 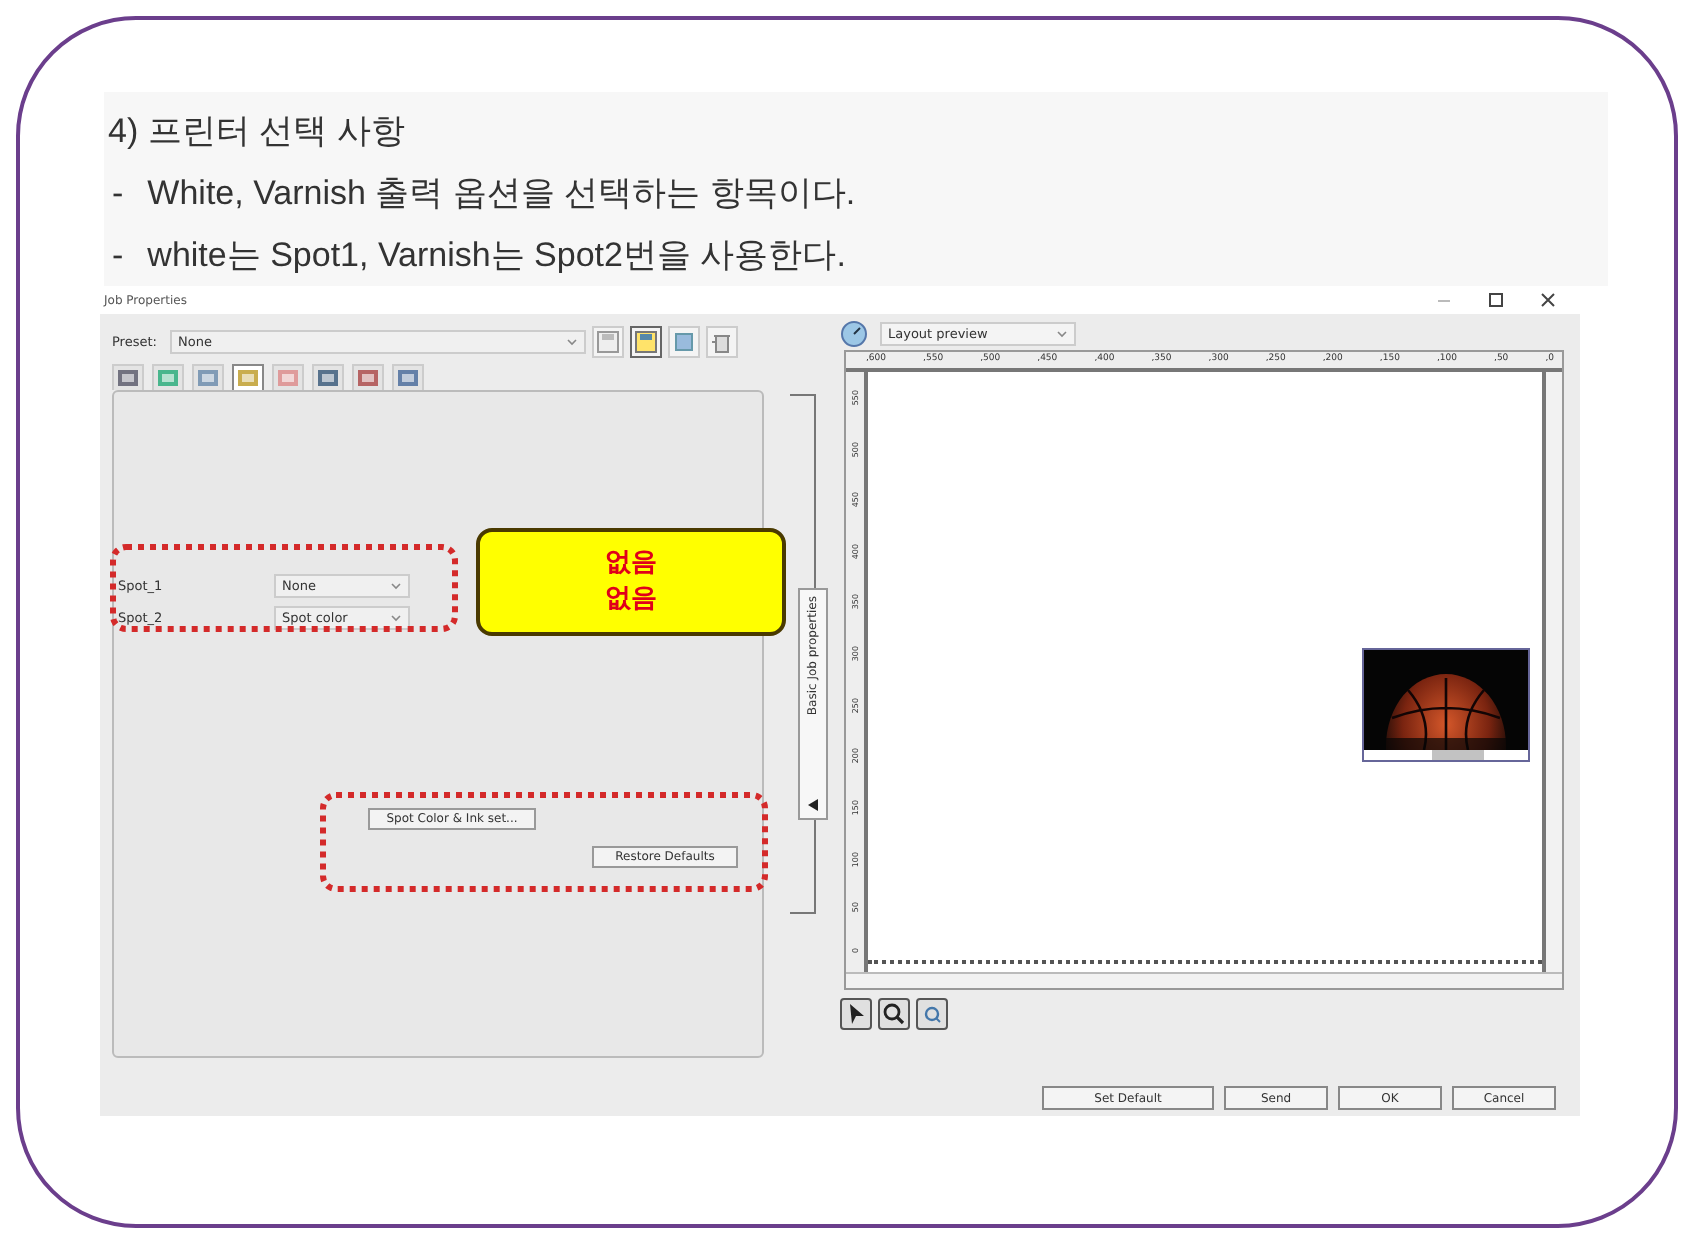 I want to click on slide-heading: 4) 프린터 선택 사항, so click(x=257, y=132).